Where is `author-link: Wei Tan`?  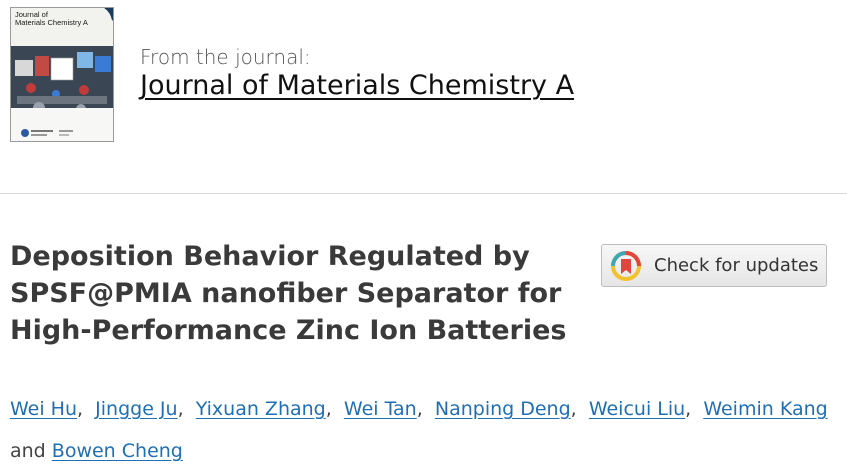
author-link: Wei Tan is located at coordinates (380, 409).